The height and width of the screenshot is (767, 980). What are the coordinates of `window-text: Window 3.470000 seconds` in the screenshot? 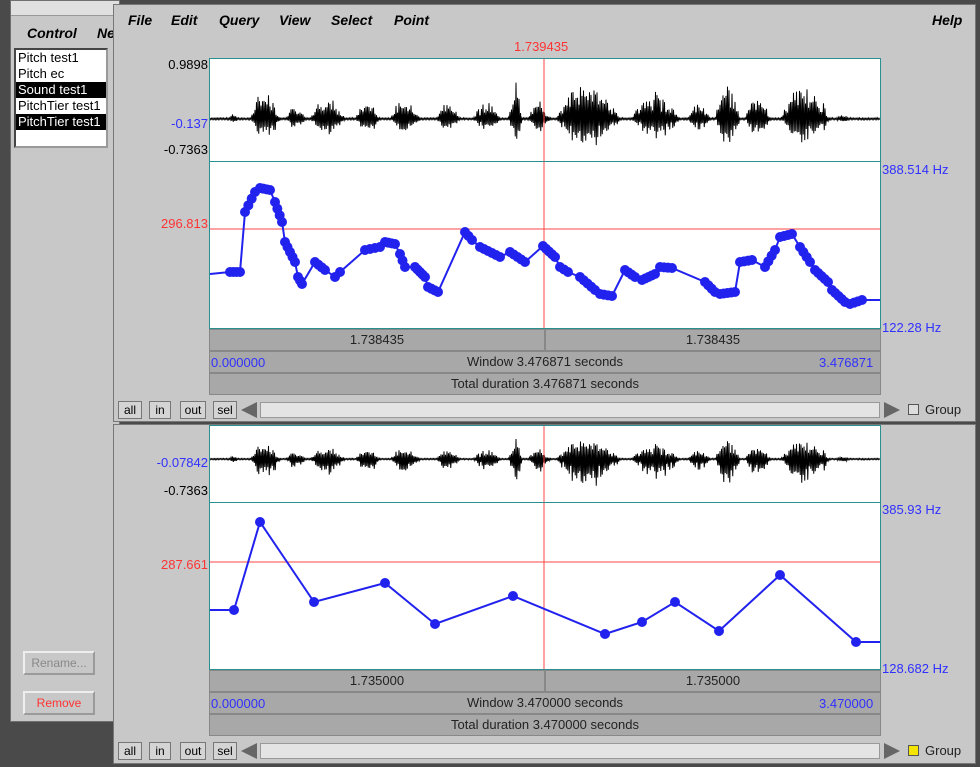 It's located at (545, 702).